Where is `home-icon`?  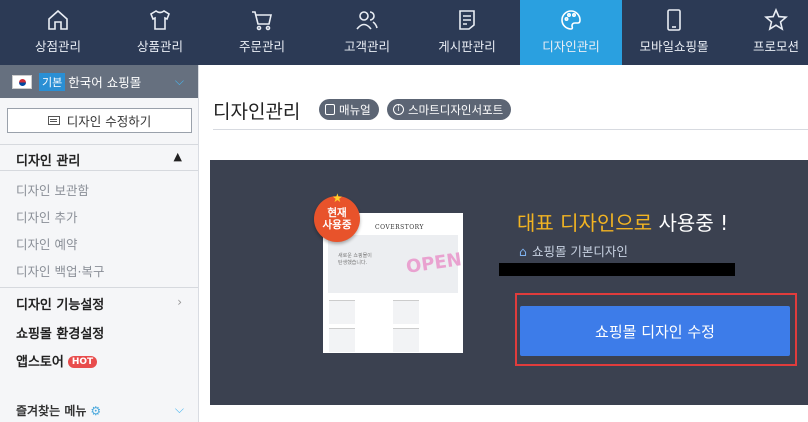 home-icon is located at coordinates (58, 19).